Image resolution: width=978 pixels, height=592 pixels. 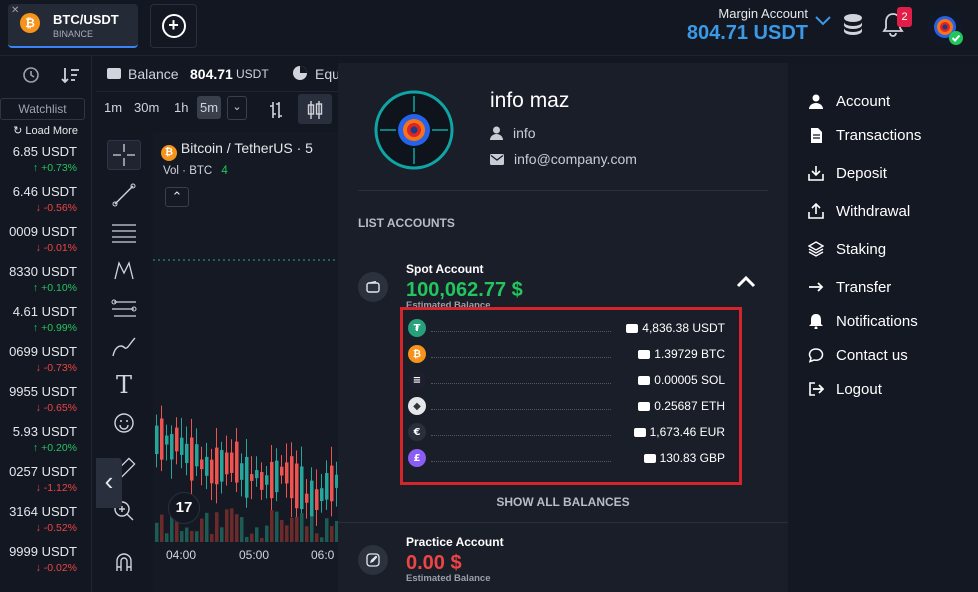 What do you see at coordinates (406, 223) in the screenshot?
I see `list-accounts-heading: LIST ACCOUNTS` at bounding box center [406, 223].